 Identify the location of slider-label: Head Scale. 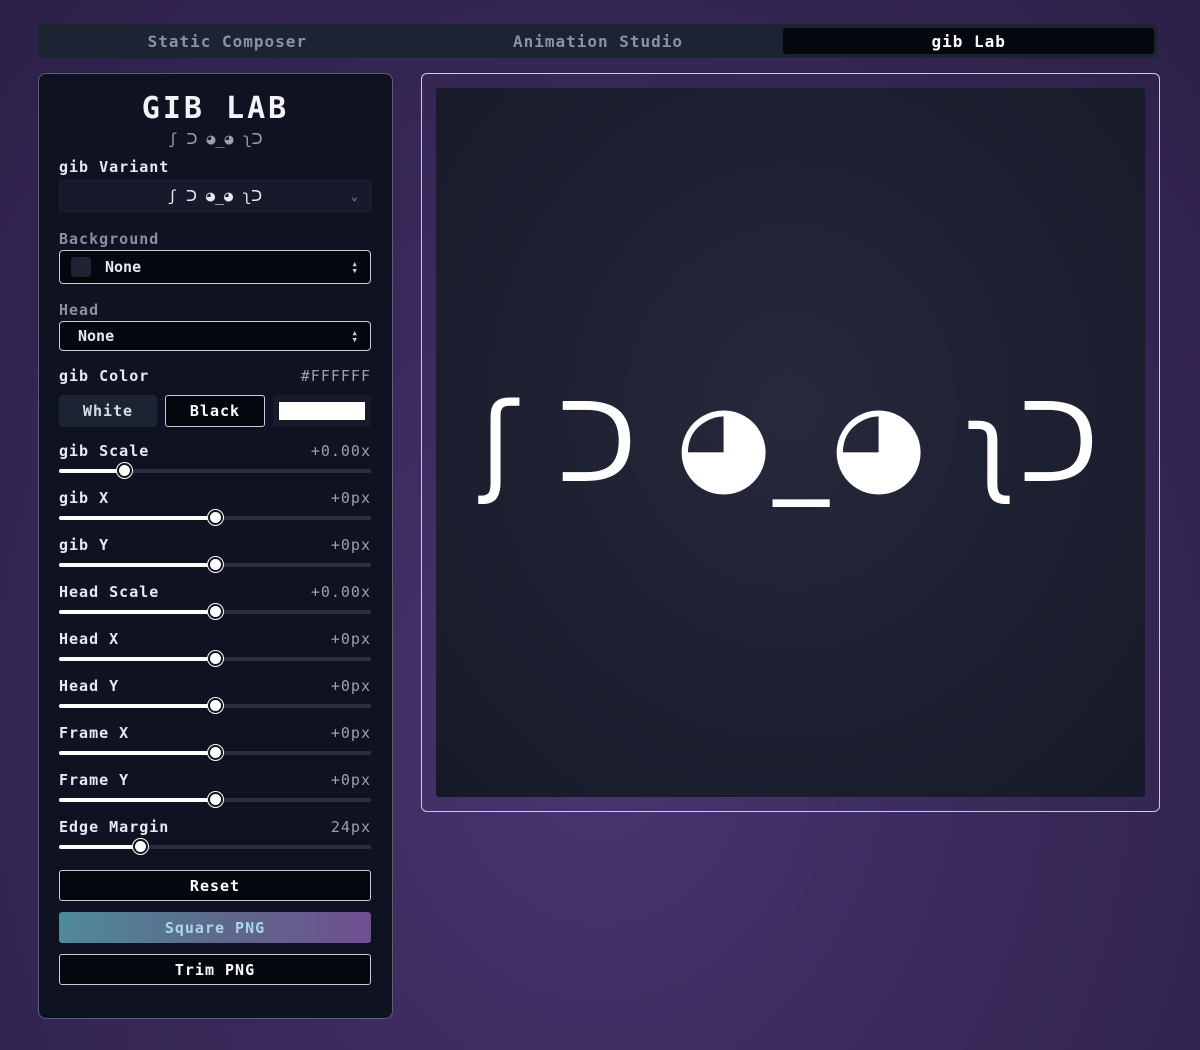
(109, 592).